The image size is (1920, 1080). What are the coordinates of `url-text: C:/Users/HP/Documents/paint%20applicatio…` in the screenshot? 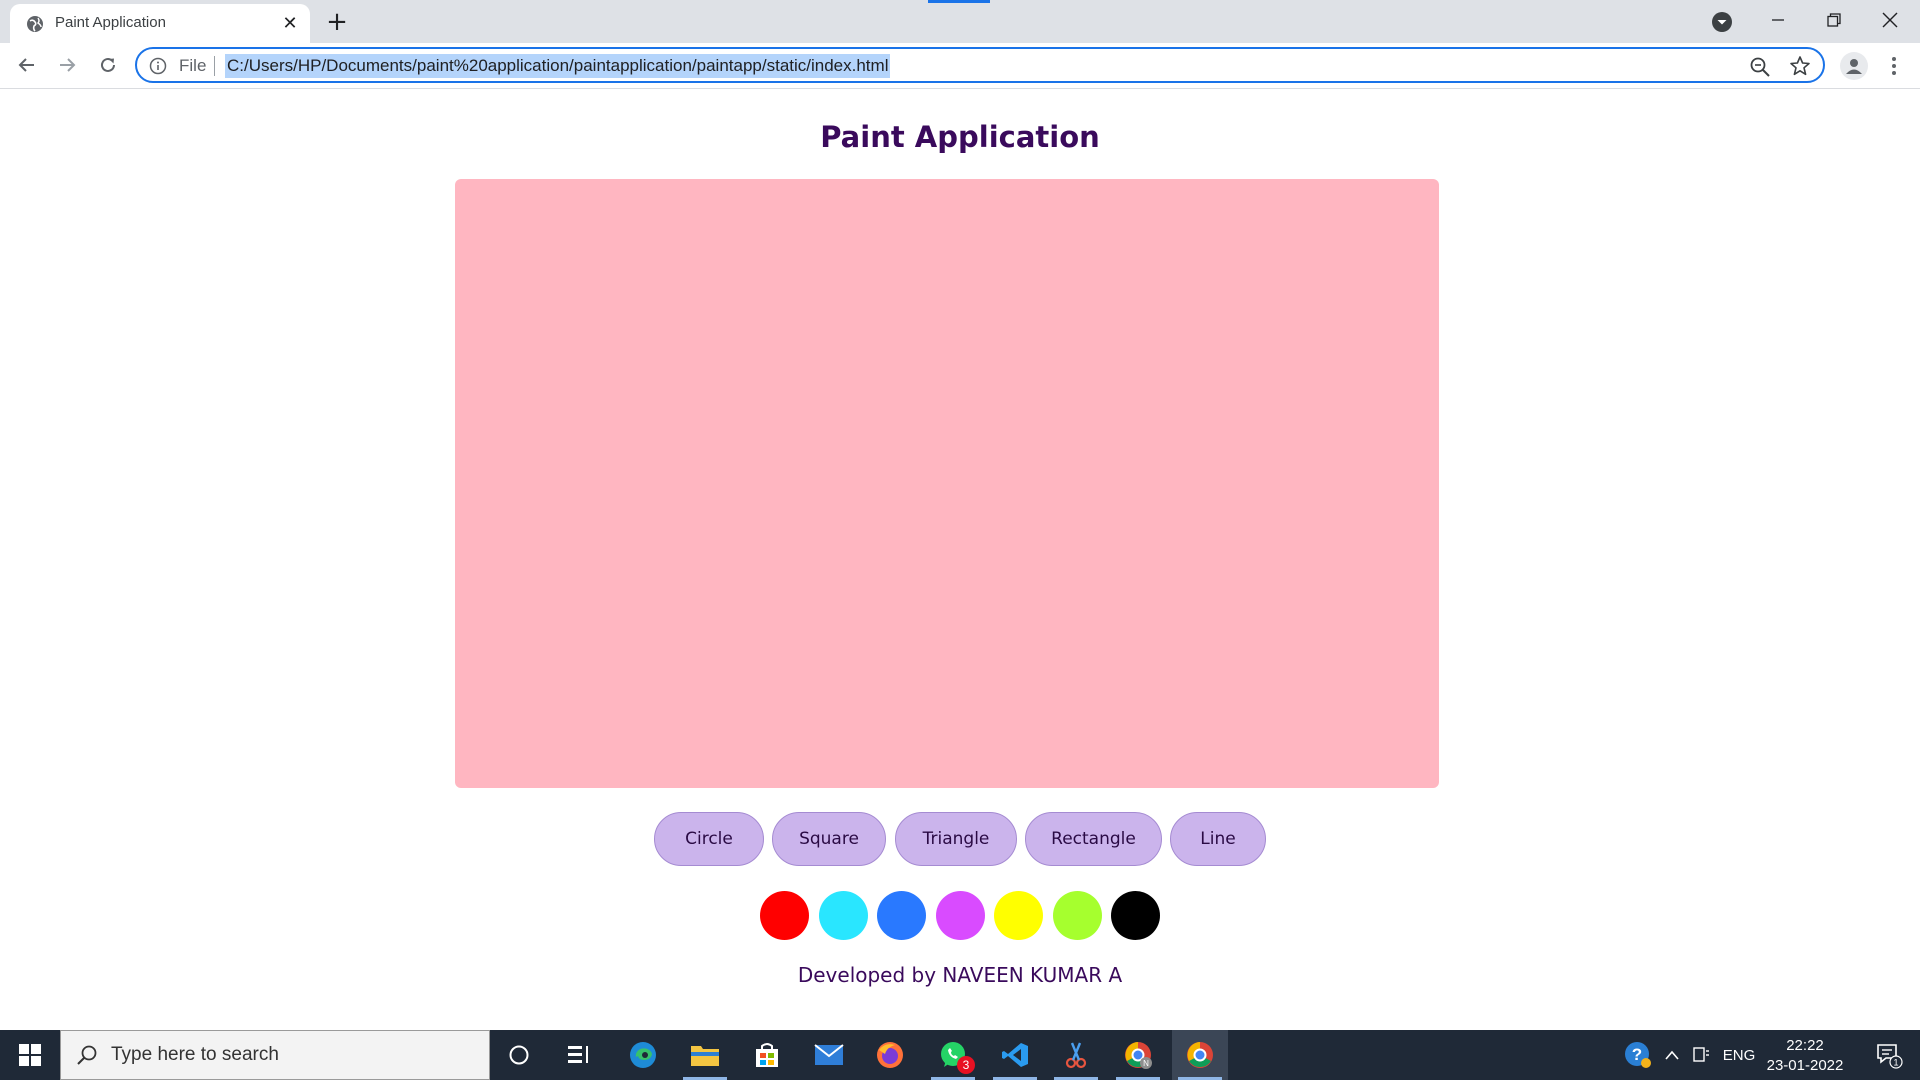 It's located at (558, 66).